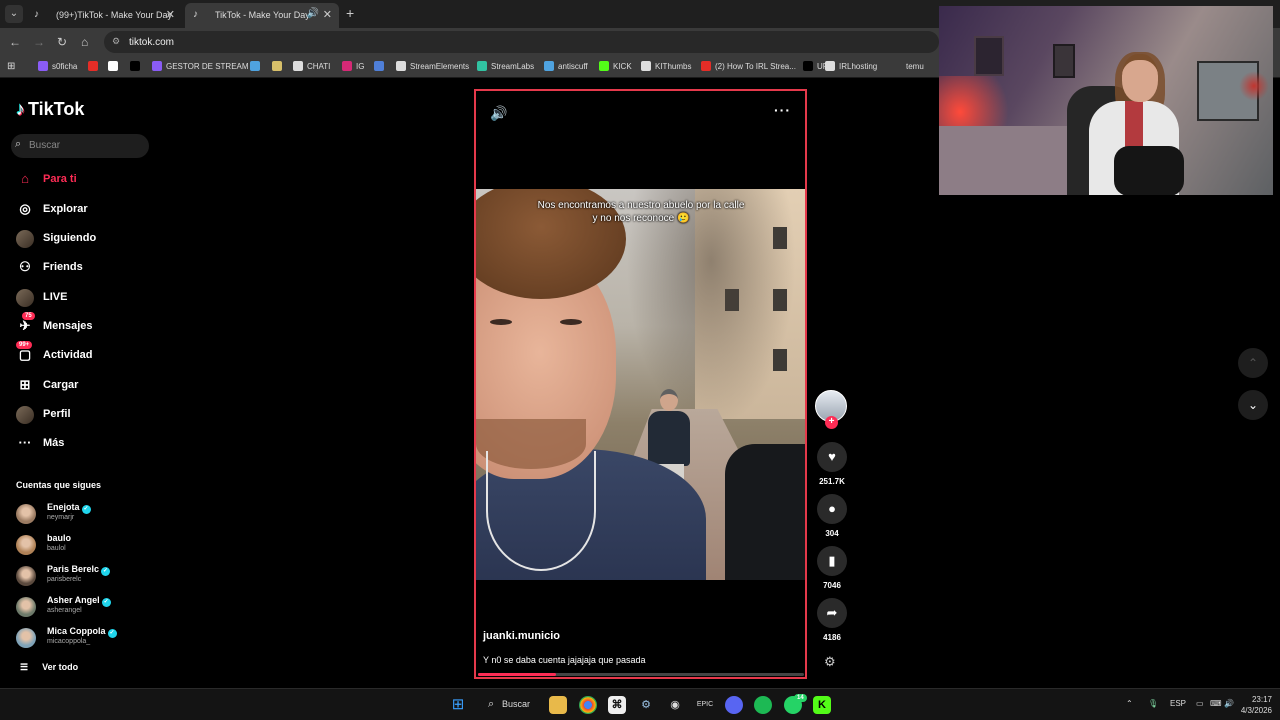 This screenshot has height=720, width=1280. I want to click on following-name: Asher Angel ✓, so click(79, 601).